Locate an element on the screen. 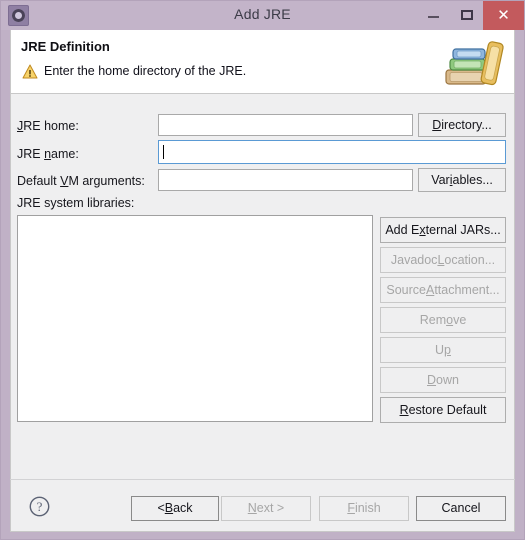  help-question-icon: ? is located at coordinates (39, 506).